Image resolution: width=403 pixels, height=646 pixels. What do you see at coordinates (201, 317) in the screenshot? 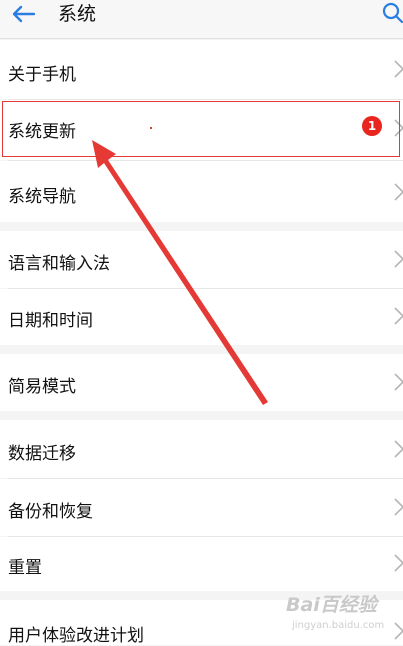
I see `settings-item-date-time: 日期和时间` at bounding box center [201, 317].